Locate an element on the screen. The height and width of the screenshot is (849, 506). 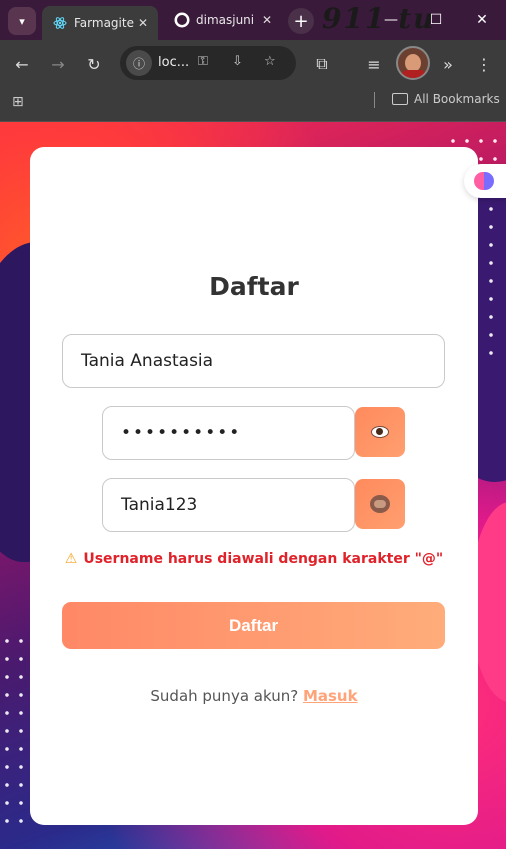
tab-search-button: ▾ is located at coordinates (22, 21).